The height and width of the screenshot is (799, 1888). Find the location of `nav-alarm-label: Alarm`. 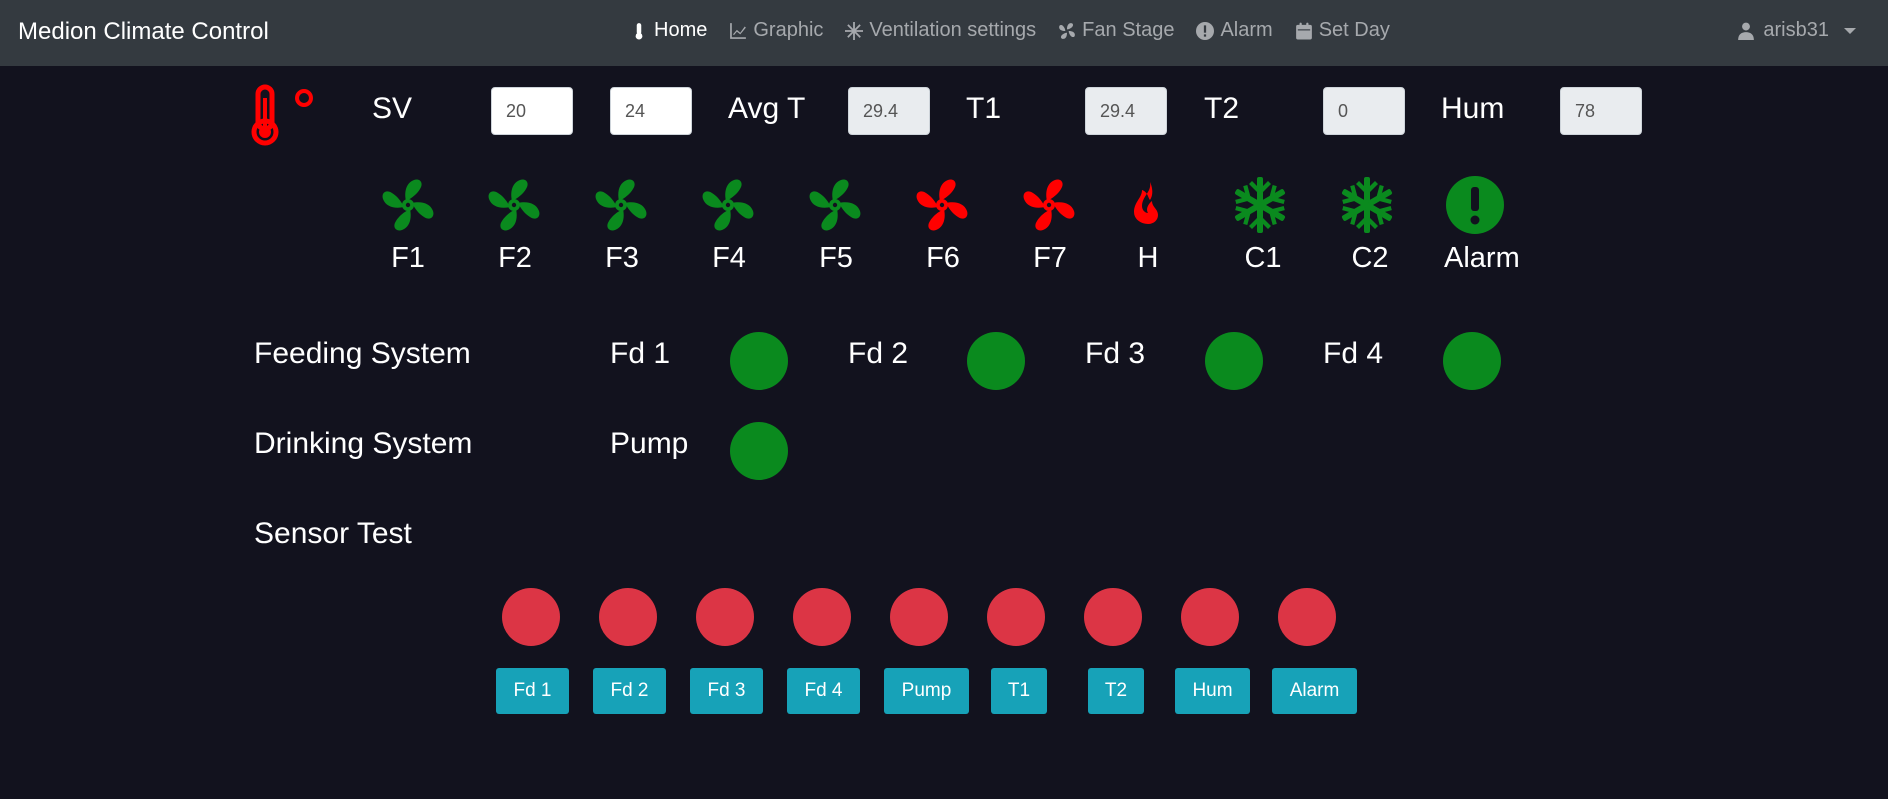

nav-alarm-label: Alarm is located at coordinates (1246, 30).